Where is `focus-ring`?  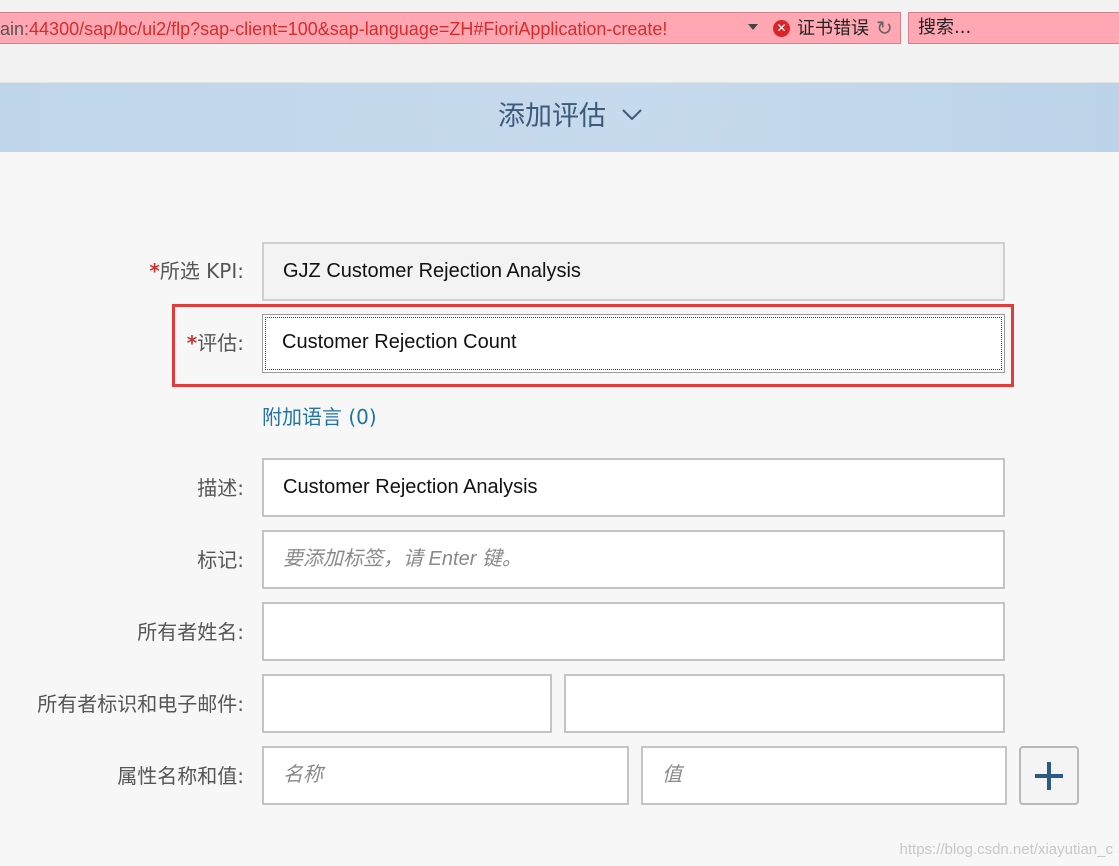
focus-ring is located at coordinates (633, 343).